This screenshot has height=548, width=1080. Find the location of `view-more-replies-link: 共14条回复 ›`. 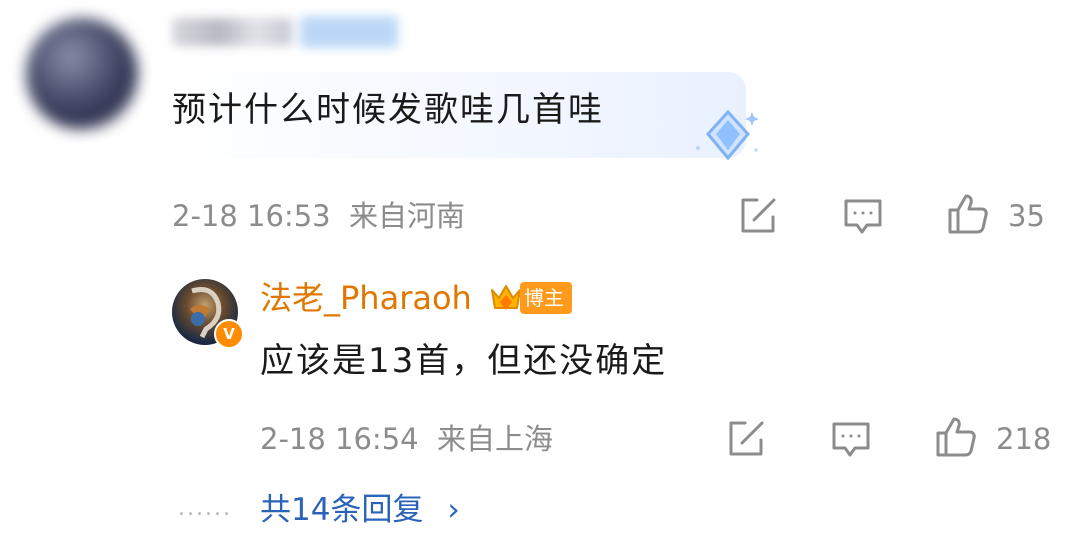

view-more-replies-link: 共14条回复 › is located at coordinates (360, 510).